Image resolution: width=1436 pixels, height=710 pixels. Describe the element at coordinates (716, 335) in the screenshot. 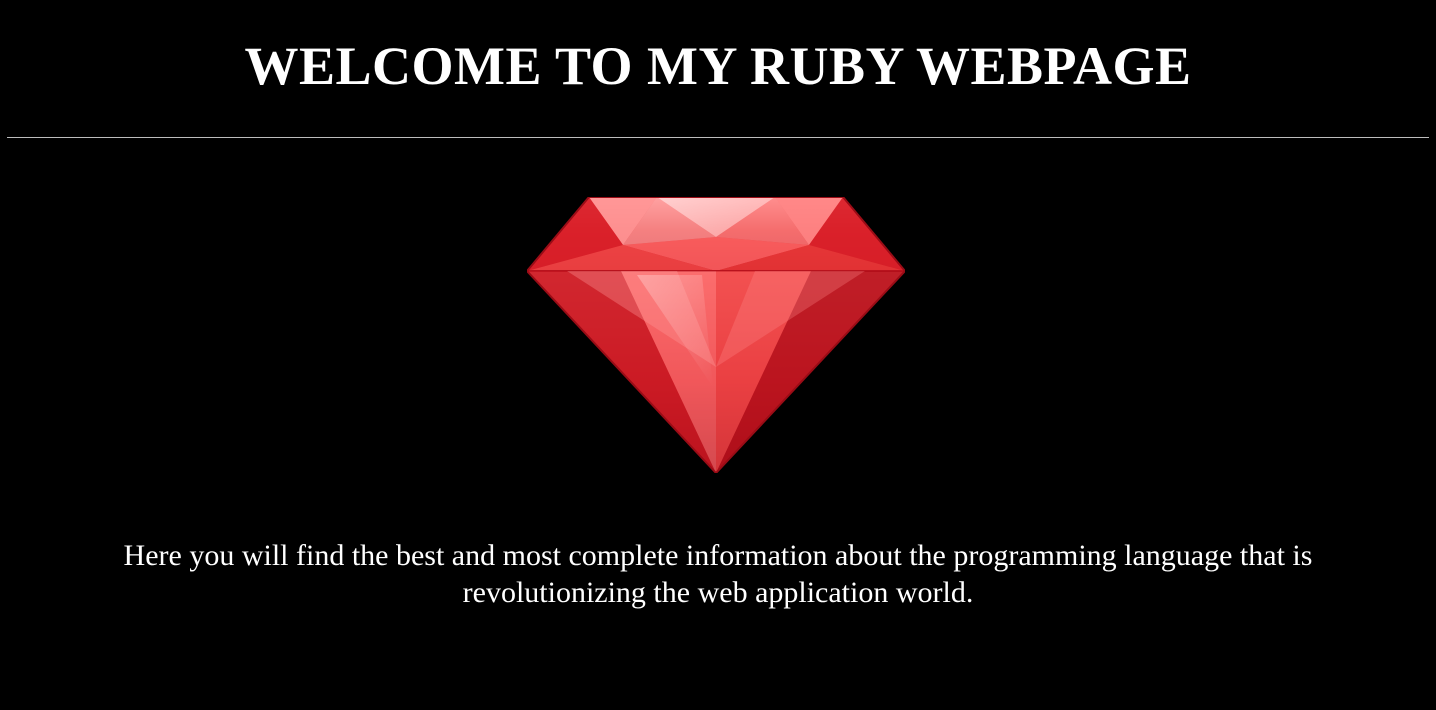

I see `ruby-gem-icon` at that location.